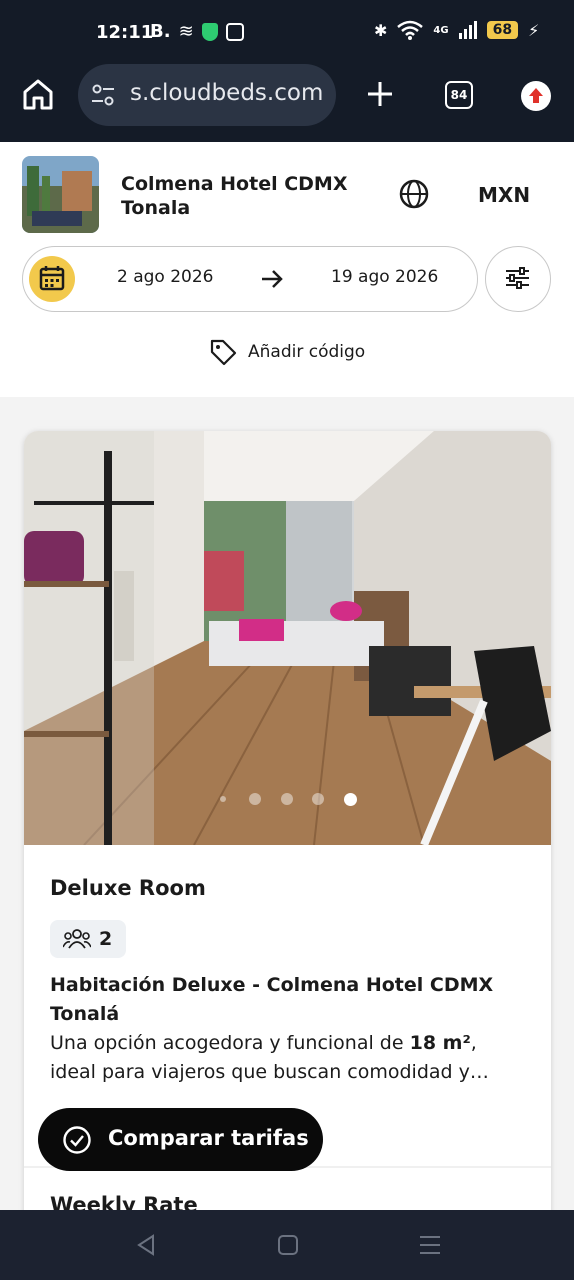  I want to click on status-left-icons: B. ≋, so click(197, 31).